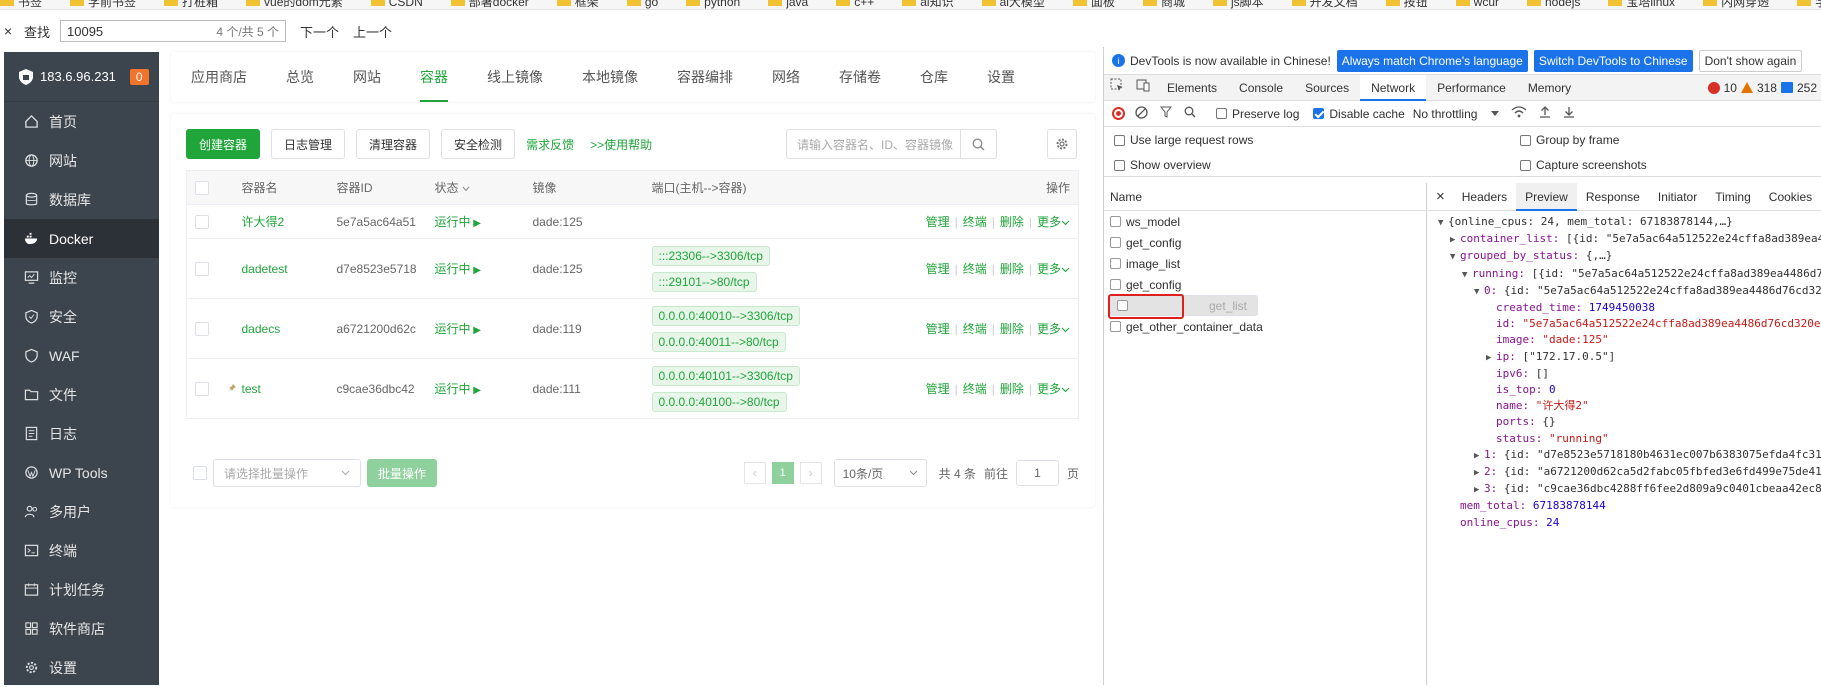  What do you see at coordinates (1221, 113) in the screenshot?
I see `preserve-log-checkbox` at bounding box center [1221, 113].